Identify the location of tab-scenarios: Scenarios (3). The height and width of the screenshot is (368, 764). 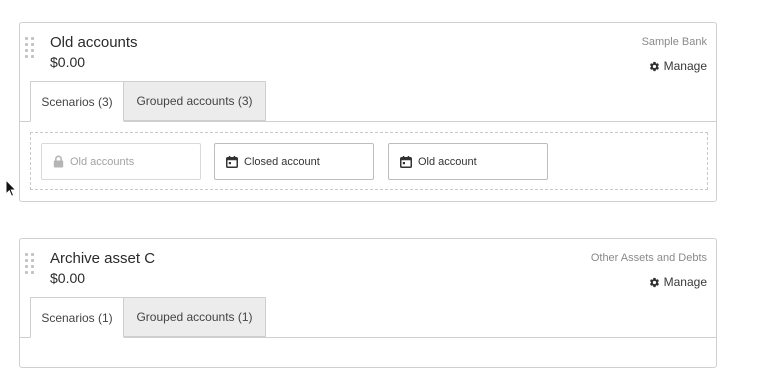
(77, 101).